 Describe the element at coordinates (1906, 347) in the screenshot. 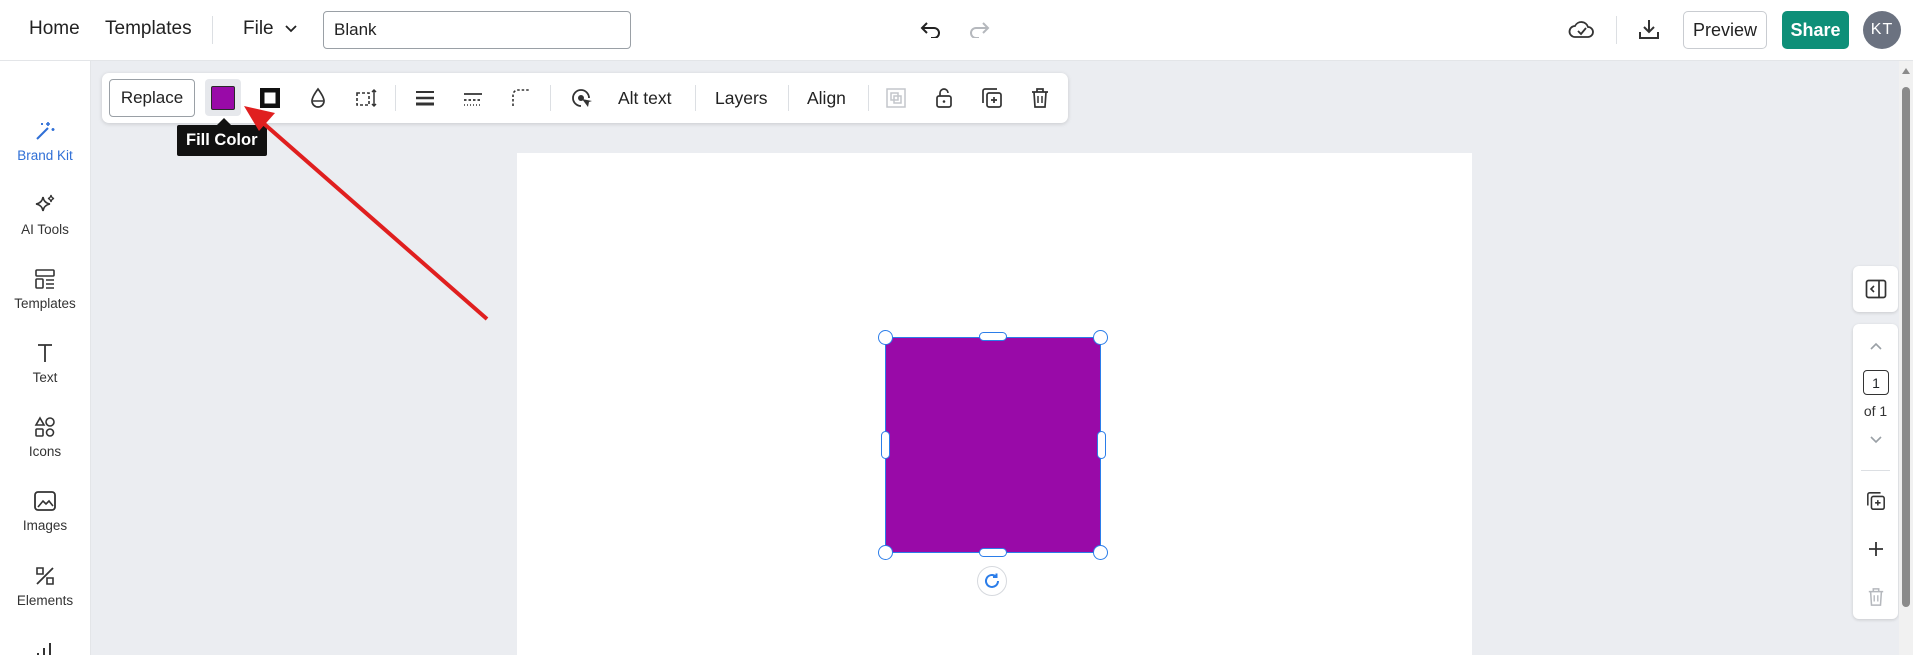

I see `scrollbar-thumb` at that location.